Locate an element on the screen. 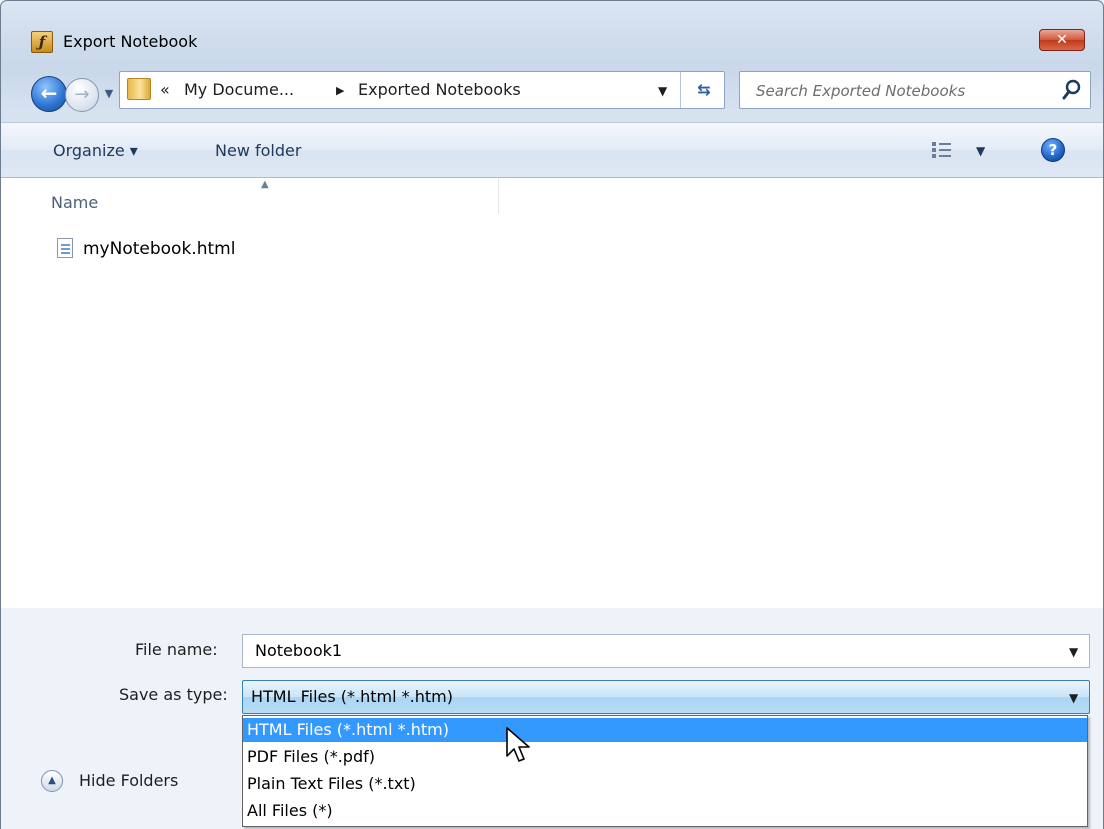 The image size is (1104, 829). save-as-type-dropdown-icon: ▼ is located at coordinates (1073, 698).